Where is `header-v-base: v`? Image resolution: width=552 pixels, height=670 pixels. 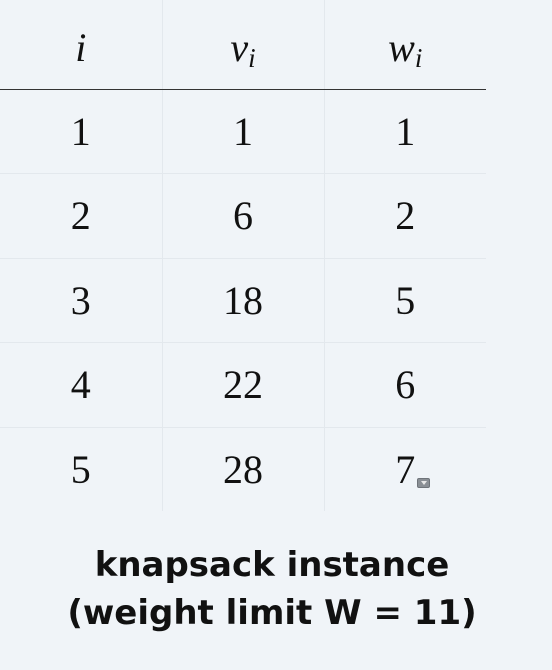
header-v-base: v is located at coordinates (239, 47).